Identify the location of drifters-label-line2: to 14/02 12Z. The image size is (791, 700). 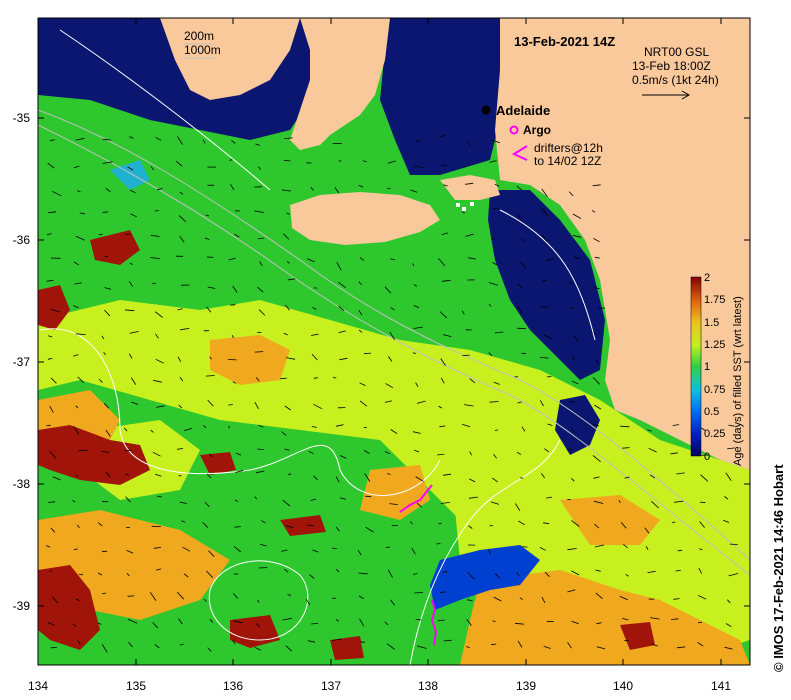
(567, 161).